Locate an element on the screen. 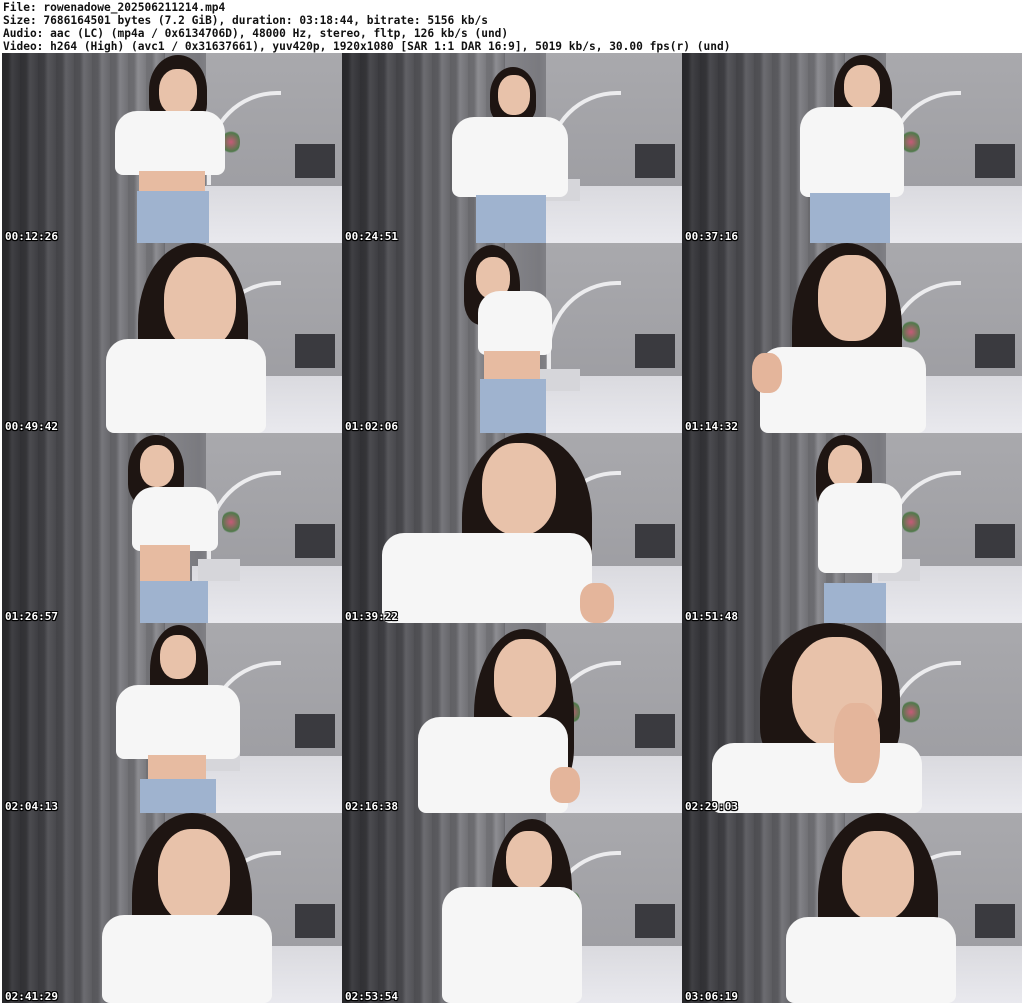 Image resolution: width=1024 pixels, height=1003 pixels. timestamp-label: 02:41:29 is located at coordinates (31, 996).